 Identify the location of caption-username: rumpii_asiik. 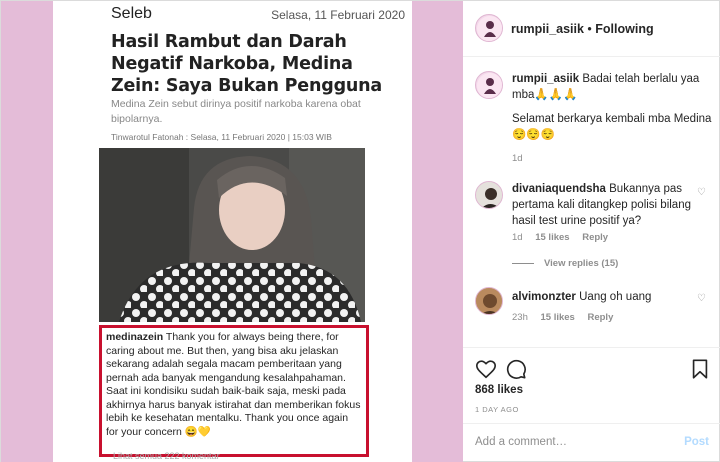
(545, 79).